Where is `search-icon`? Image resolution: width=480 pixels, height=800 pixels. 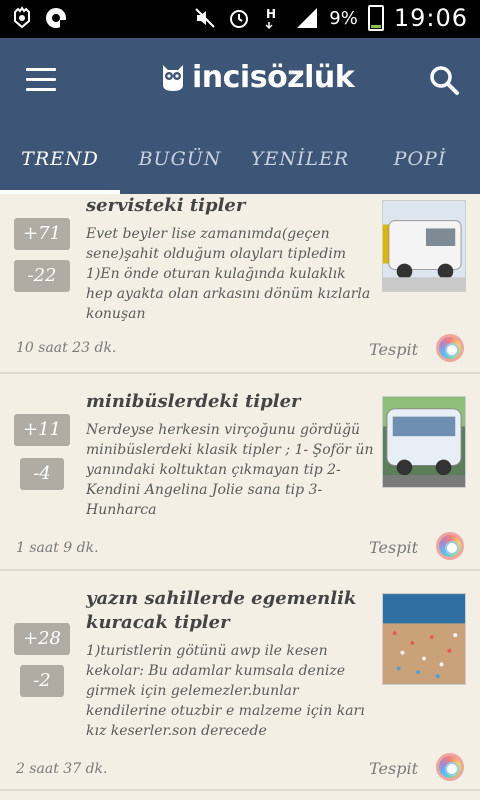
search-icon is located at coordinates (444, 80).